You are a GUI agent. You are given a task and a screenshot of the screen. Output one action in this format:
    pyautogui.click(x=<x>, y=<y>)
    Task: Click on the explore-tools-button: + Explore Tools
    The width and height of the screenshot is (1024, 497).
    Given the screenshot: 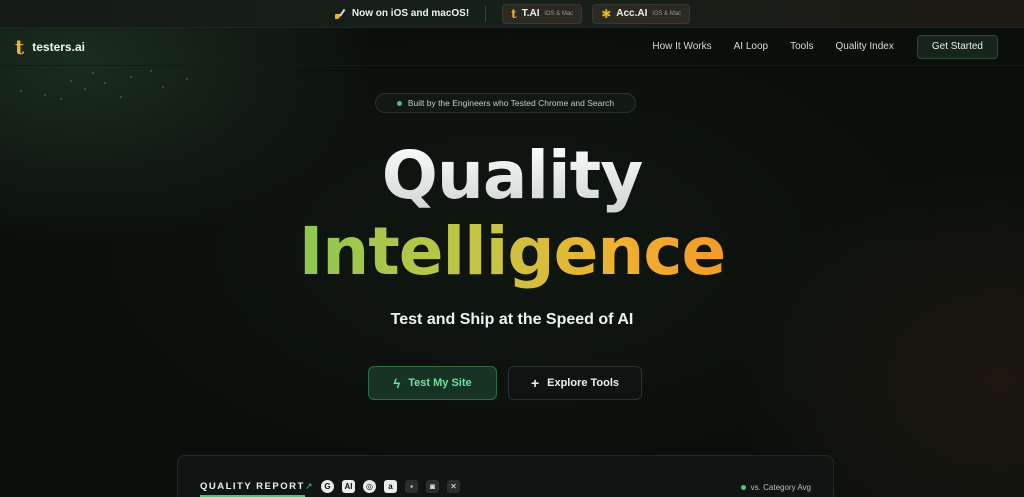 What is the action you would take?
    pyautogui.click(x=575, y=383)
    